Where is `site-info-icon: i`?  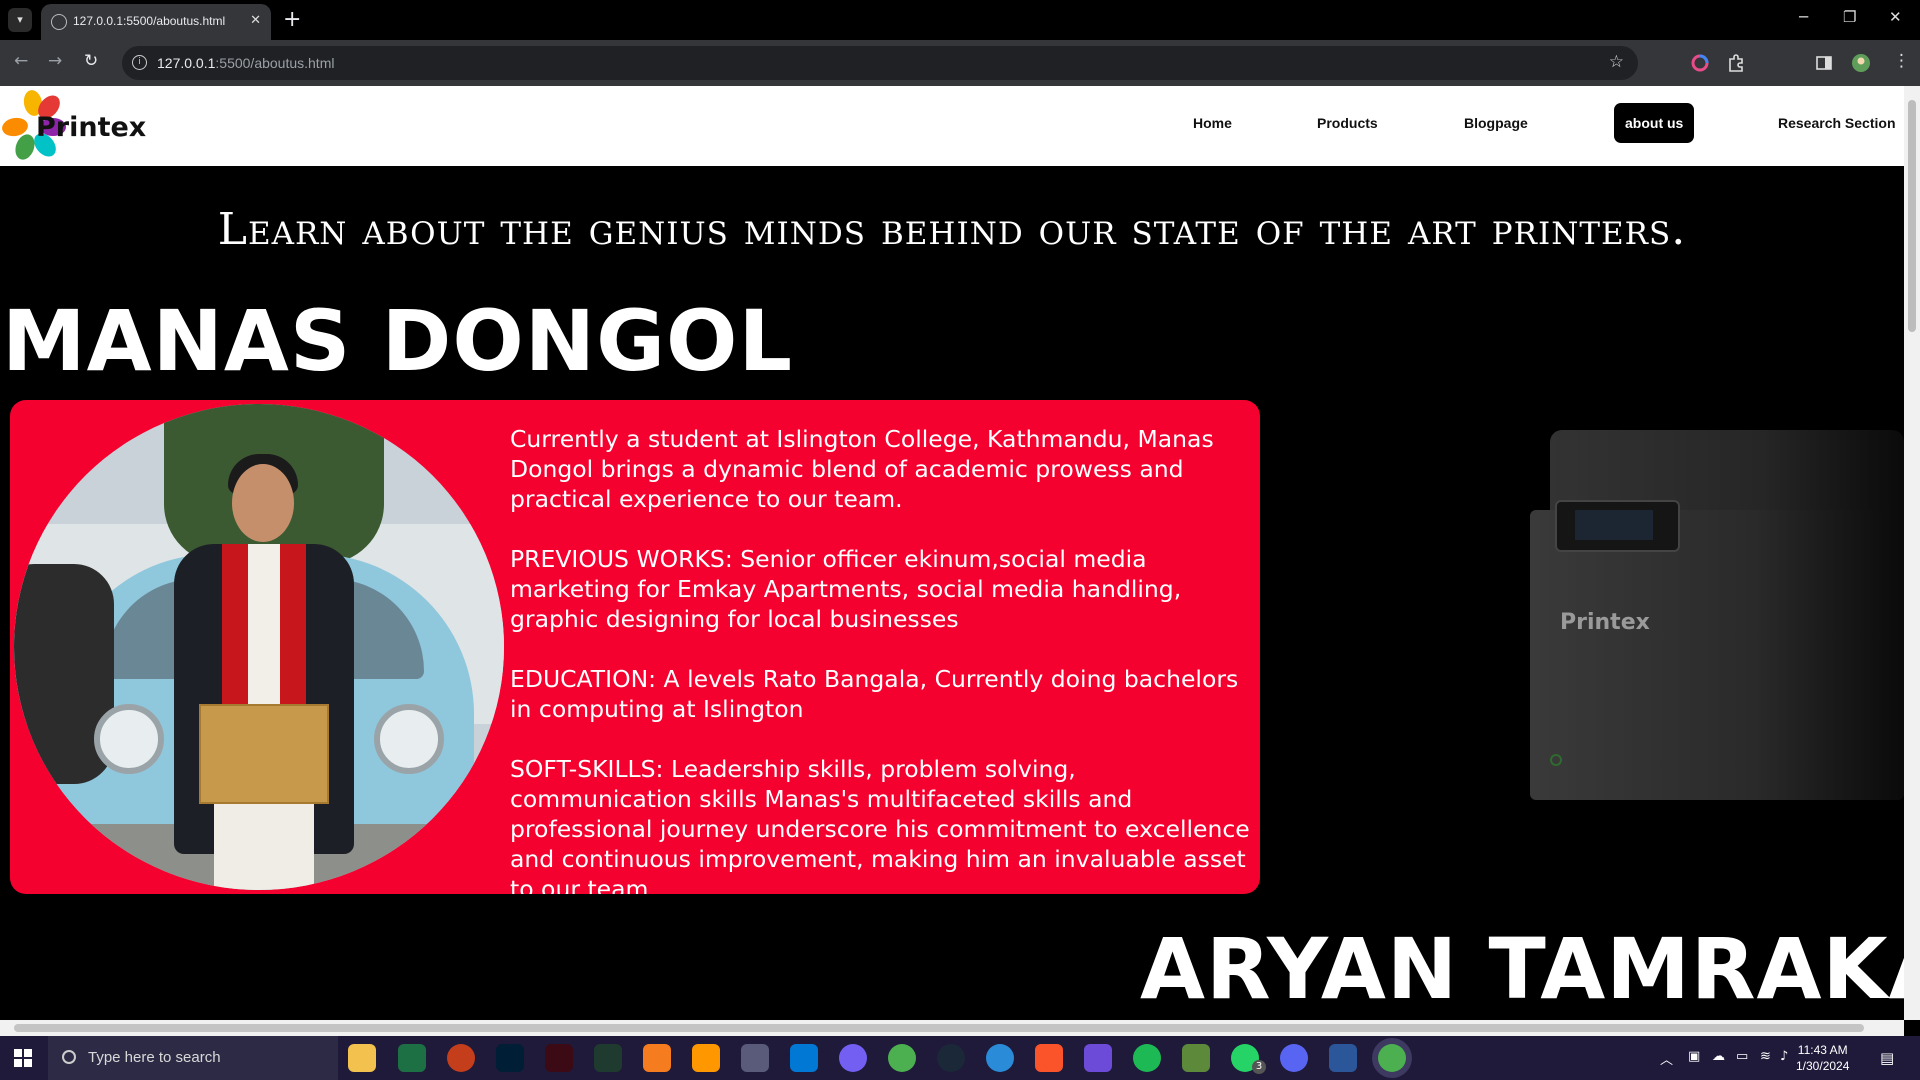 site-info-icon: i is located at coordinates (139, 62).